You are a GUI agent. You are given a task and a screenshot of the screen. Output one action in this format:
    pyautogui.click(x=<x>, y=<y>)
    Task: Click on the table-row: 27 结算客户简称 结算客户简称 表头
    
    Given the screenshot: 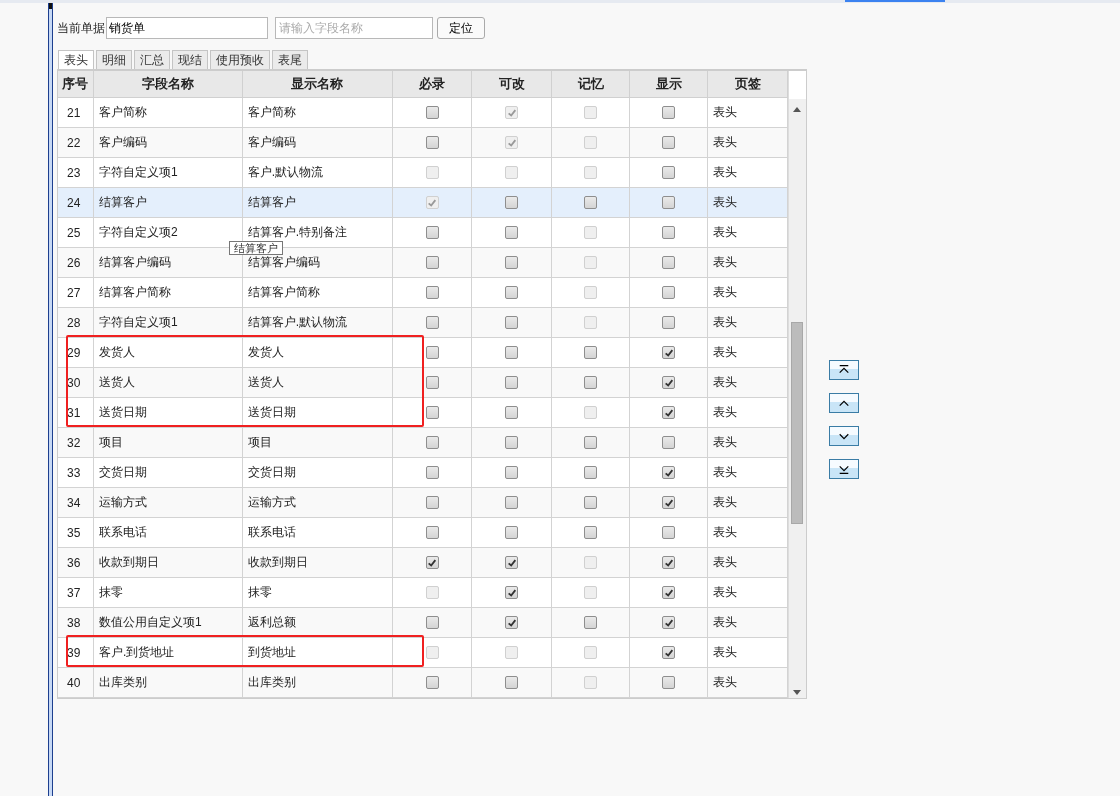 What is the action you would take?
    pyautogui.click(x=423, y=293)
    